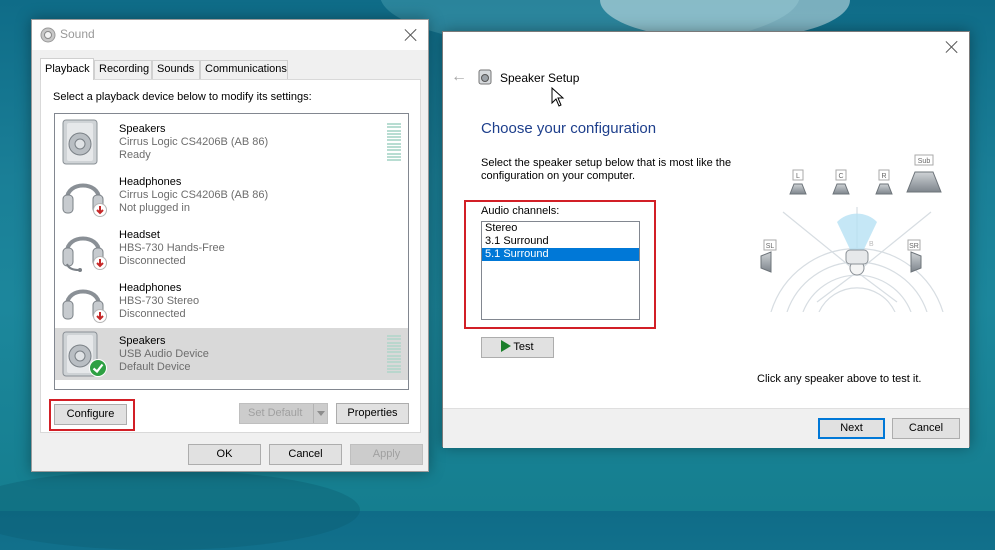 This screenshot has width=995, height=550. I want to click on tab-sounds: Sounds, so click(176, 69).